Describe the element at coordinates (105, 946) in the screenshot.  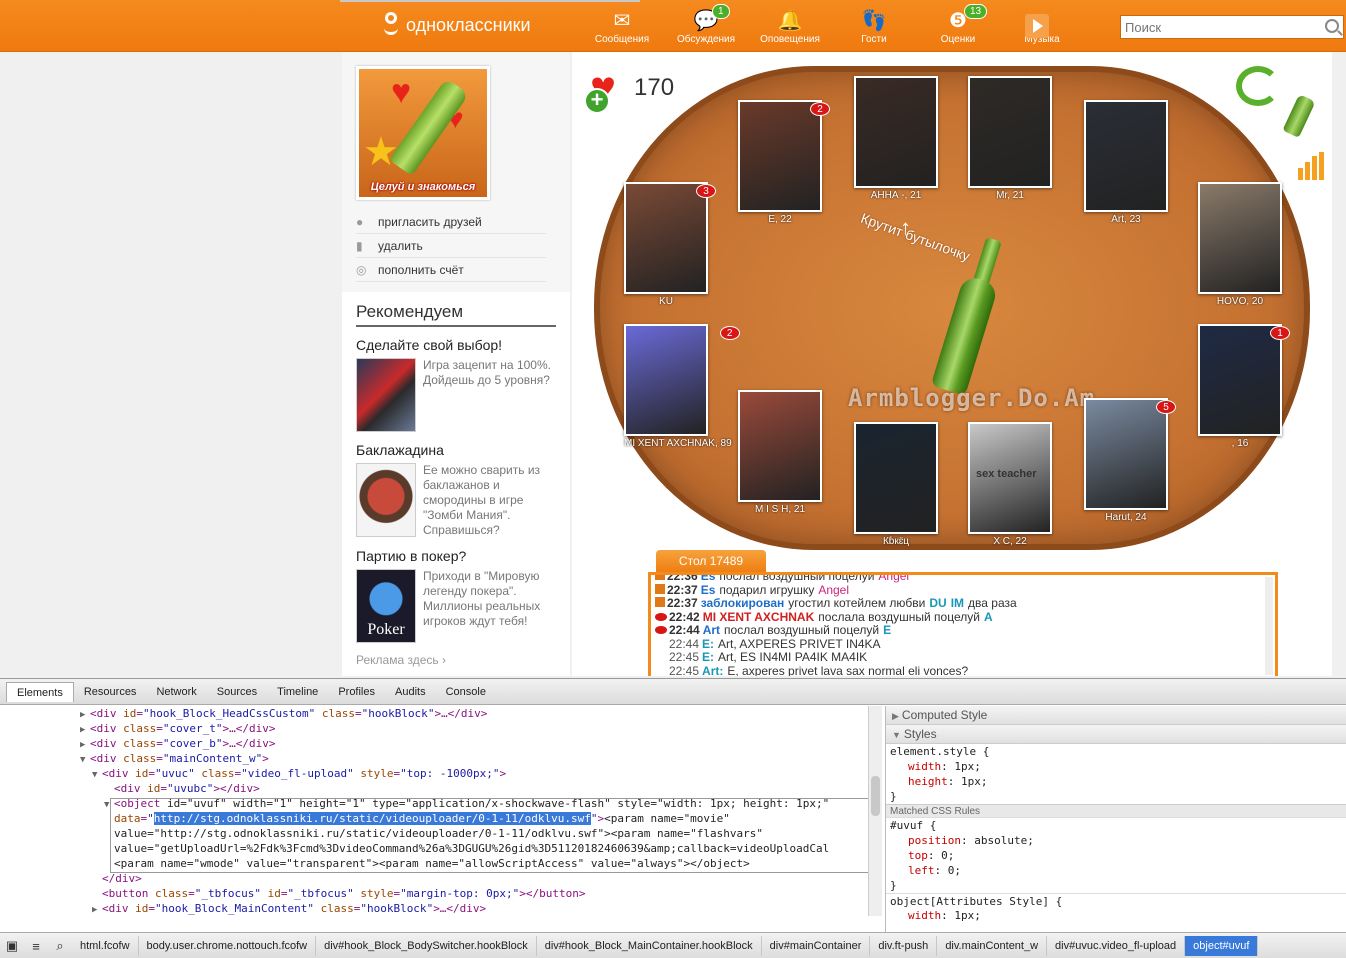
I see `breadcrumb-item: html.fcofw` at that location.